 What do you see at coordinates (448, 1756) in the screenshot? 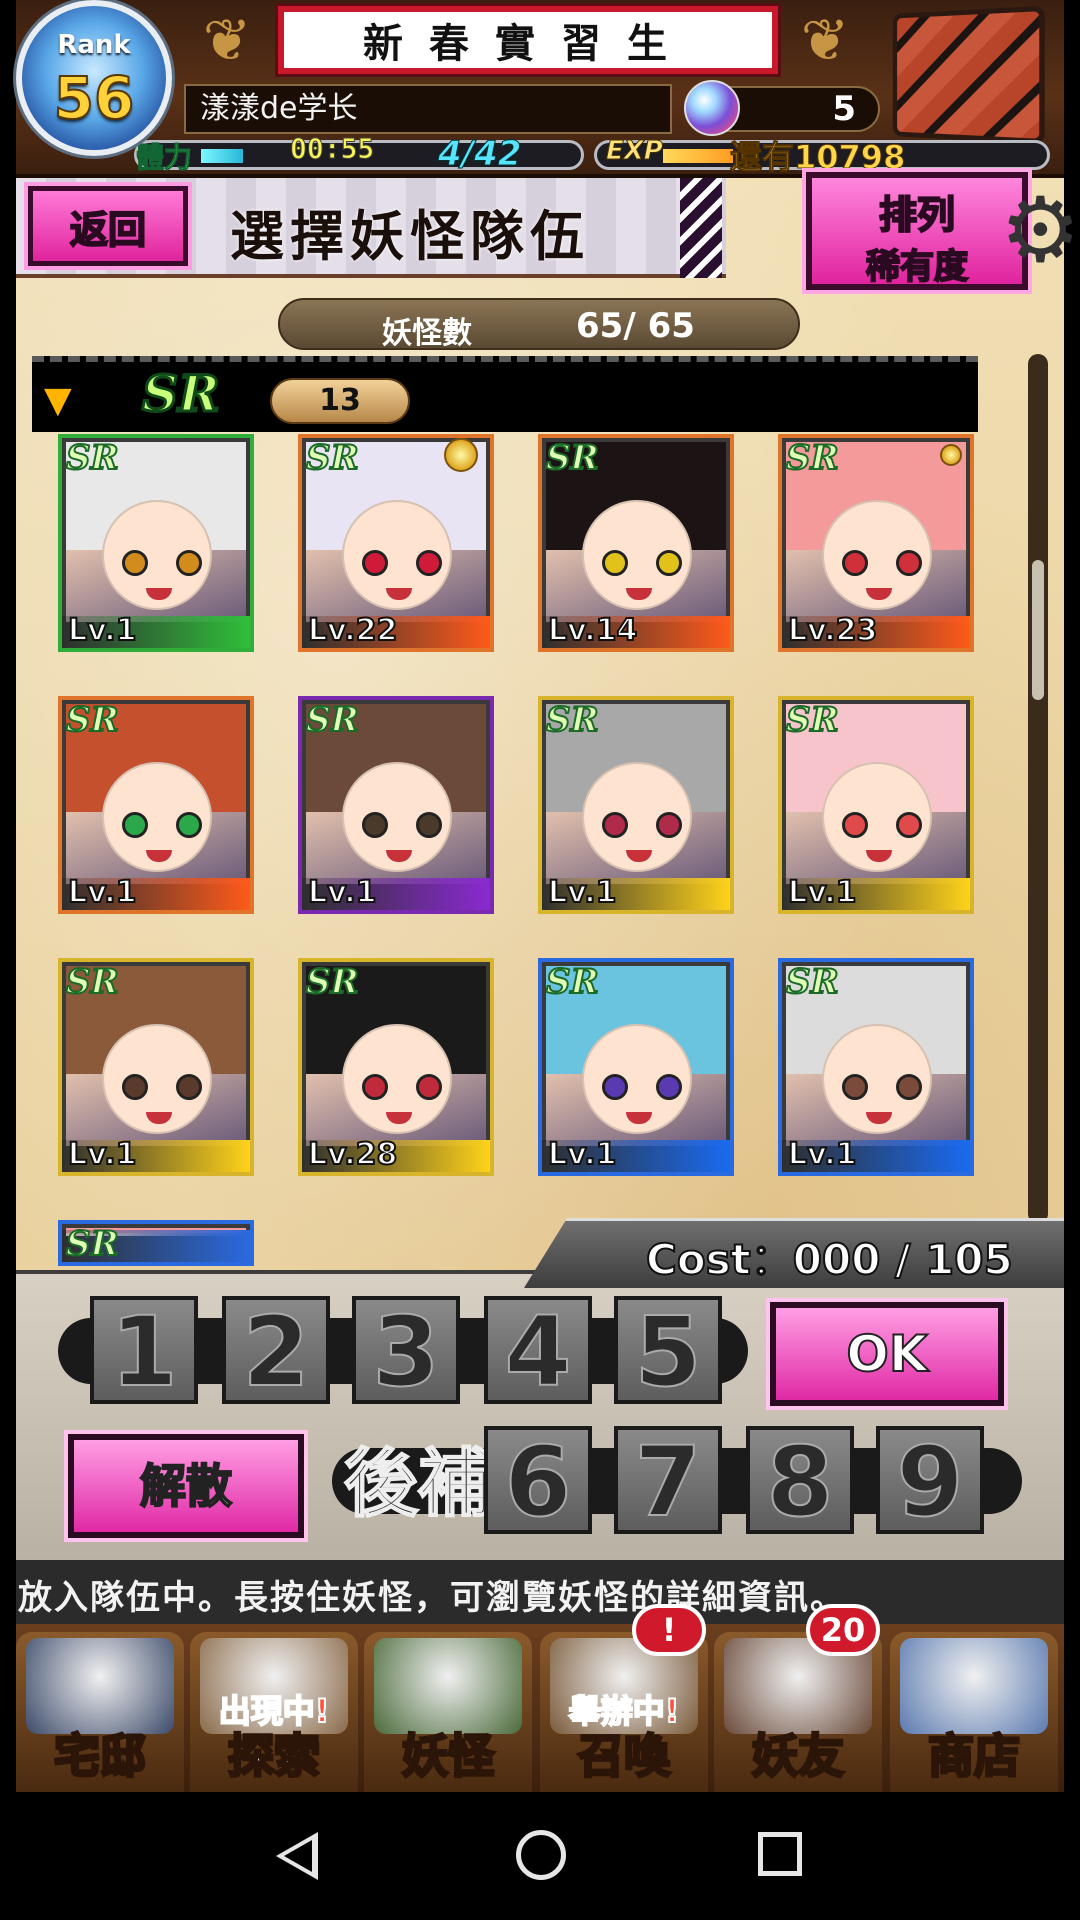
I see `nav-label: 妖怪` at bounding box center [448, 1756].